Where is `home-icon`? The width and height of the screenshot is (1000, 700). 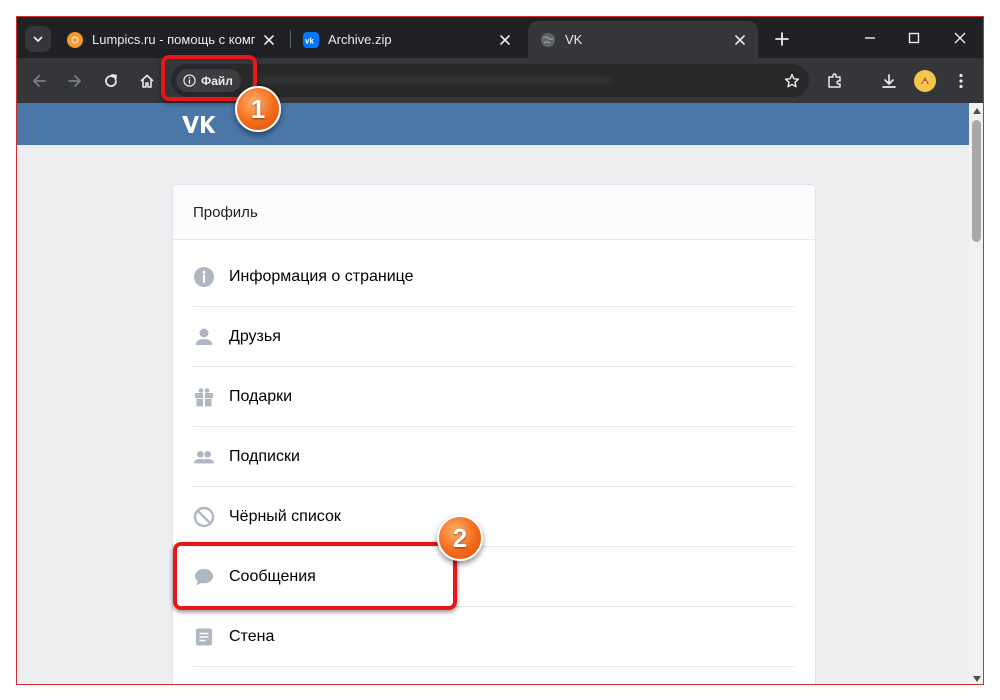 home-icon is located at coordinates (147, 81).